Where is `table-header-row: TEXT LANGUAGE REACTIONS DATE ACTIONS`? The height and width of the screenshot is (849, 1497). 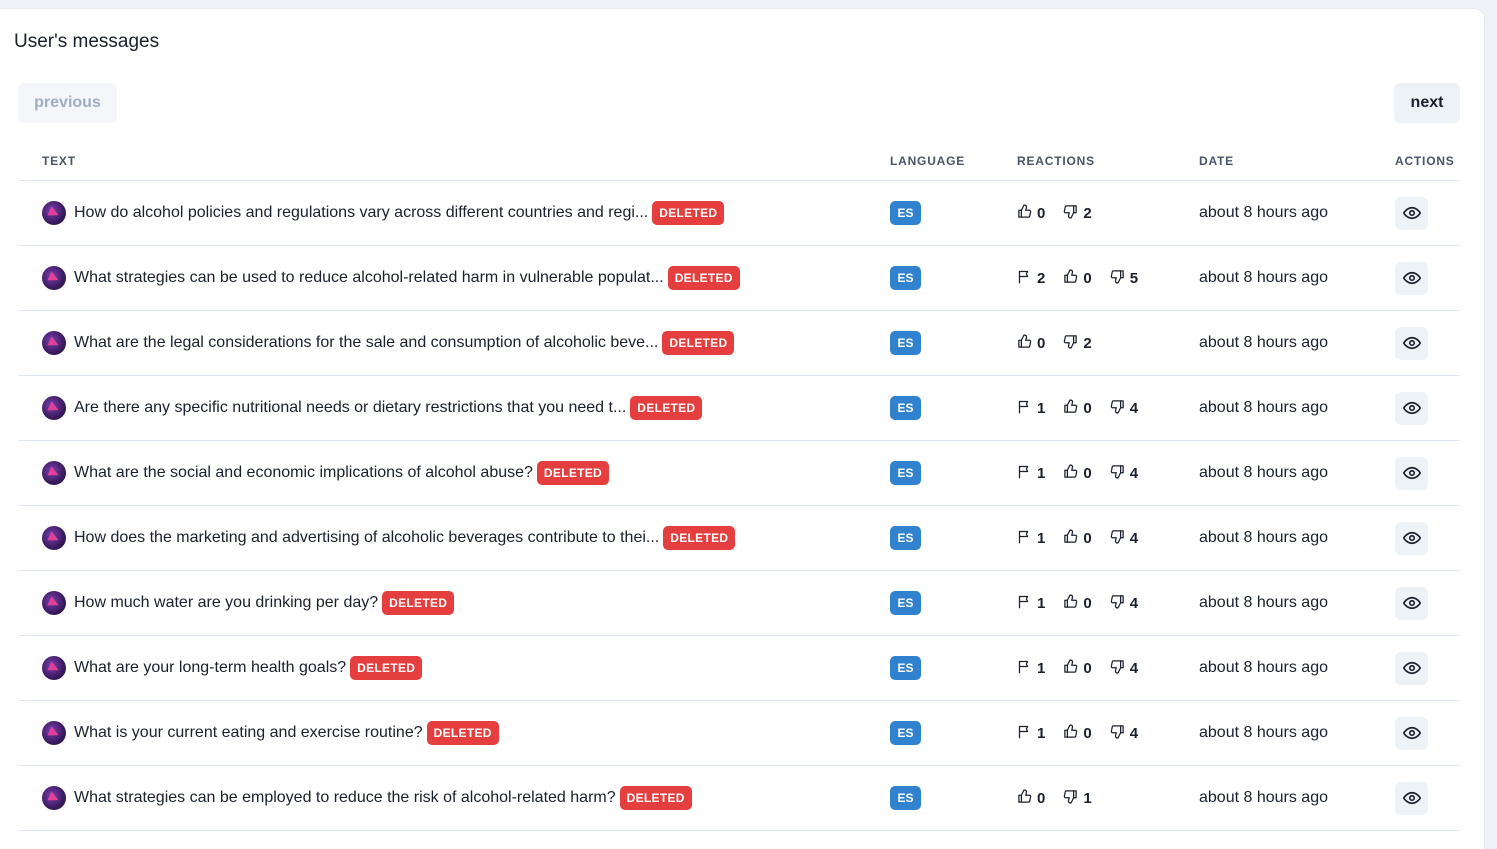 table-header-row: TEXT LANGUAGE REACTIONS DATE ACTIONS is located at coordinates (739, 161).